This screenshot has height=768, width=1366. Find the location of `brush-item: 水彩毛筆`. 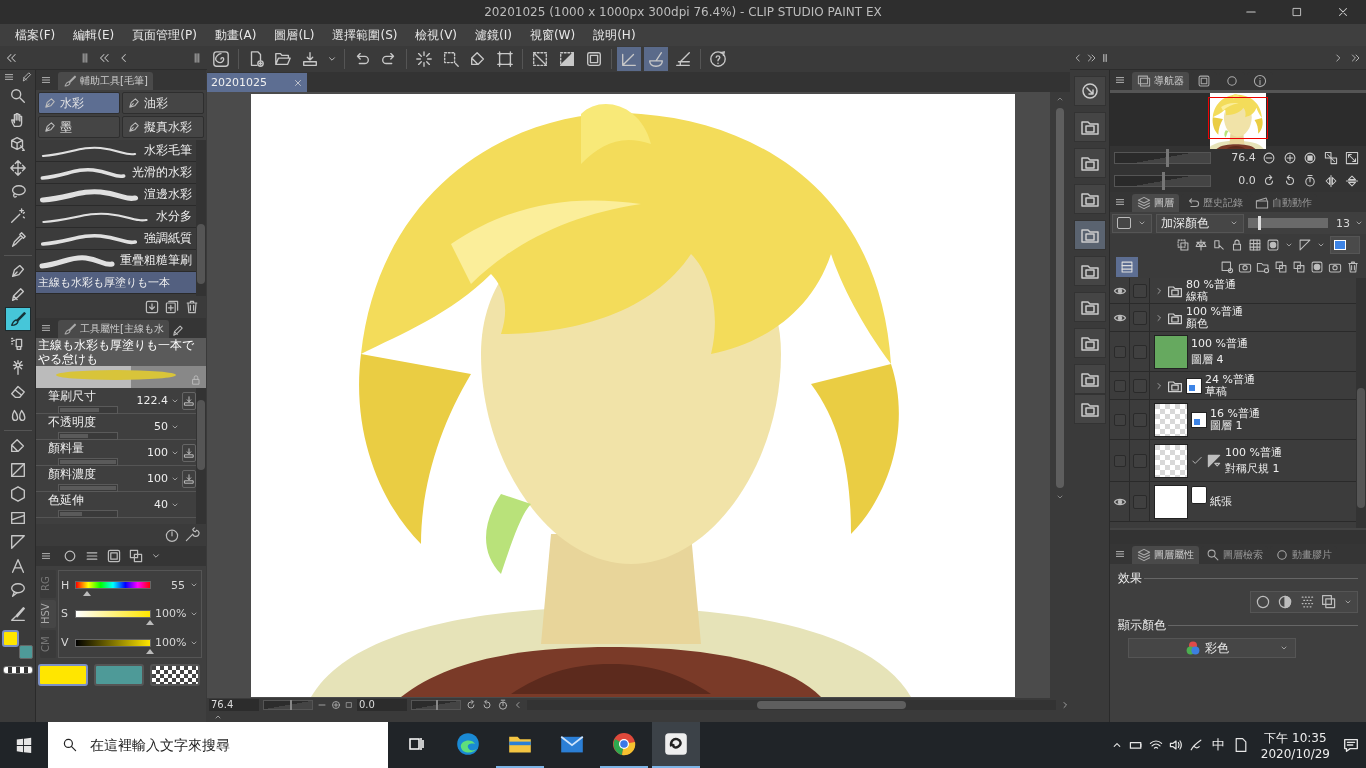

brush-item: 水彩毛筆 is located at coordinates (116, 151).